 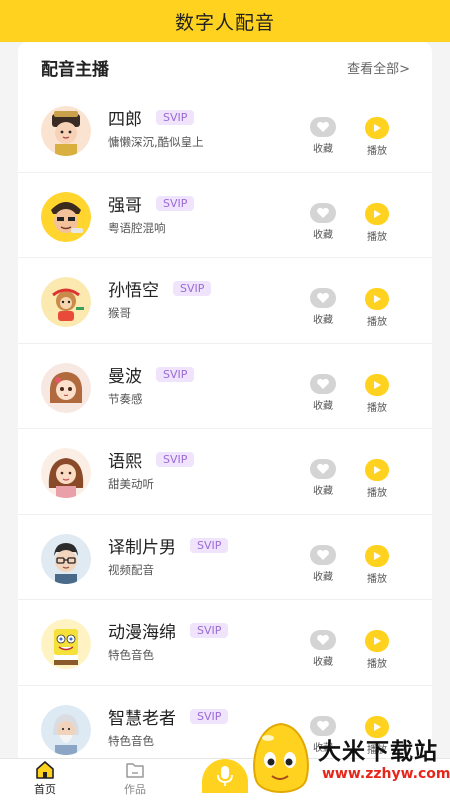 I want to click on watermark-url: www.zzhyw.com, so click(x=386, y=774).